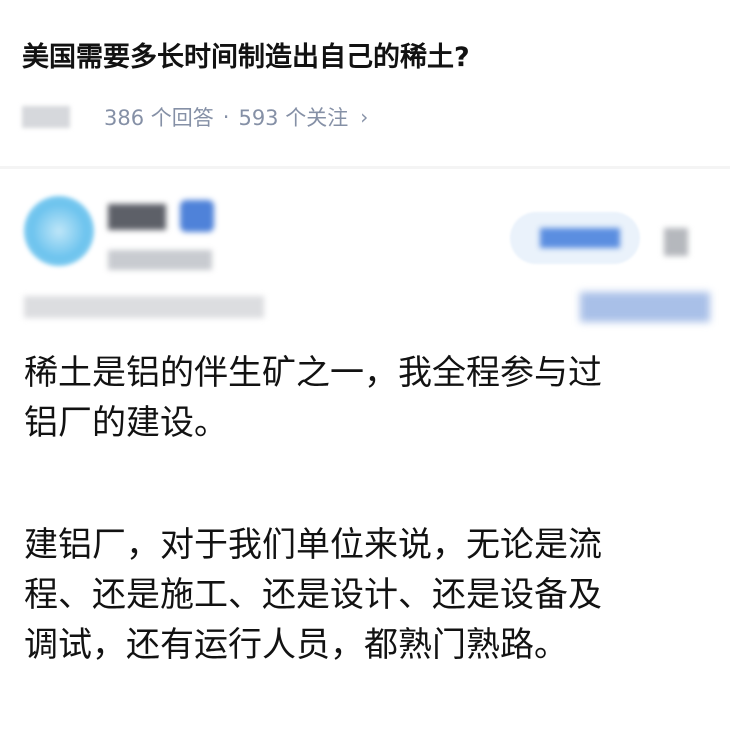 The image size is (730, 732). I want to click on blurred-tag, so click(46, 117).